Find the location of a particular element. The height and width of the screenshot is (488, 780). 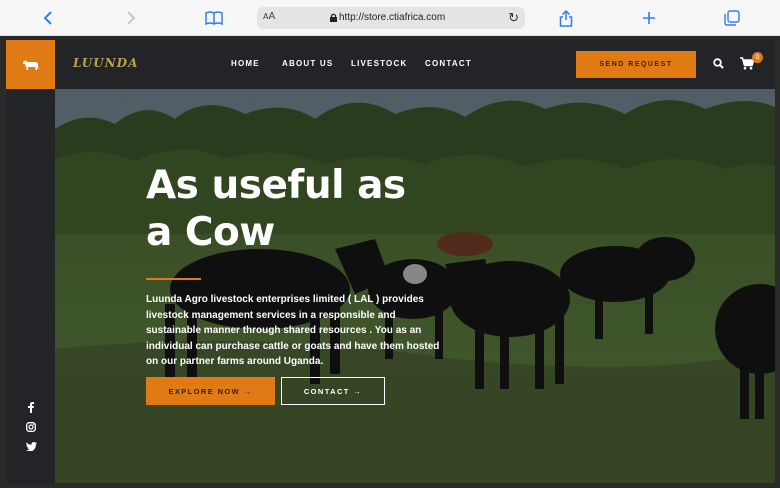

nav-contact: CONTACT is located at coordinates (448, 63).